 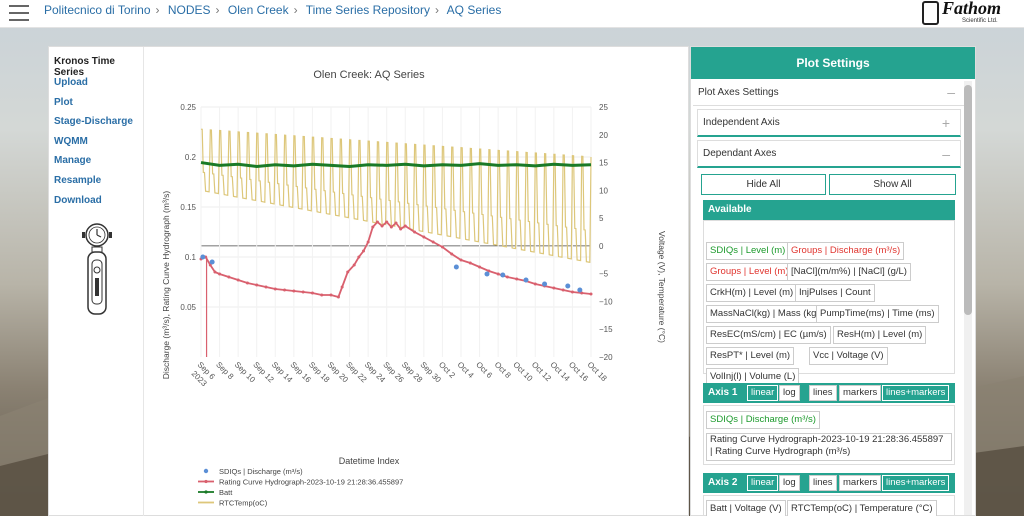 What do you see at coordinates (763, 483) in the screenshot?
I see `axis2-linear-button: linear` at bounding box center [763, 483].